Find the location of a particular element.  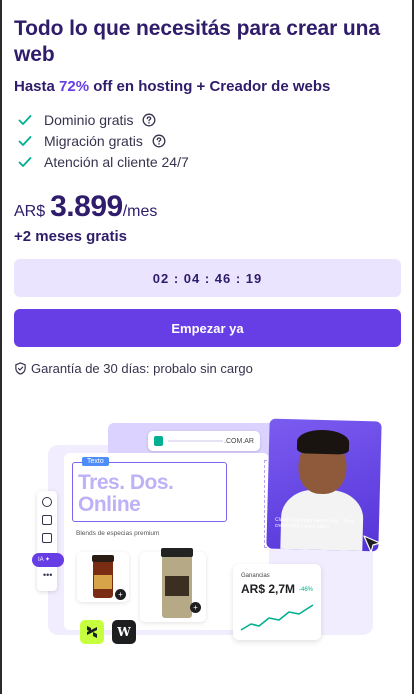

discount-highlight: 72% is located at coordinates (74, 86).